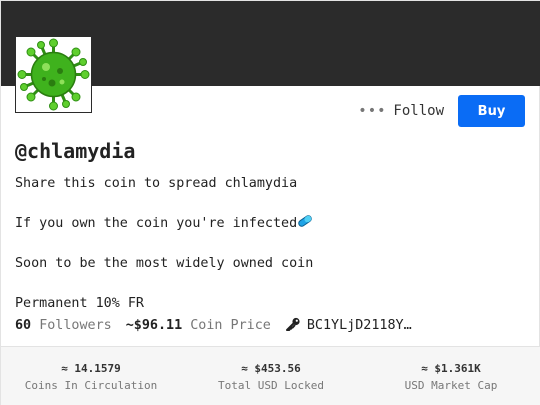  What do you see at coordinates (451, 385) in the screenshot?
I see `metric-label: USD Market Cap` at bounding box center [451, 385].